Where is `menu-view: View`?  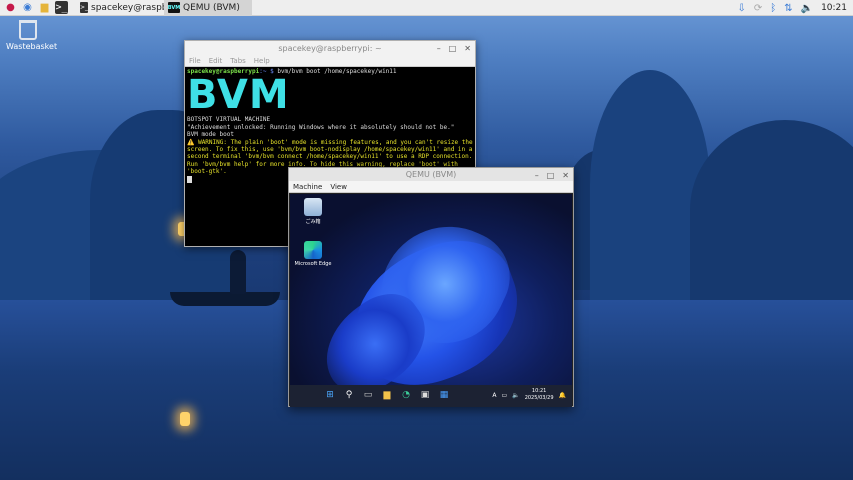 menu-view: View is located at coordinates (338, 187).